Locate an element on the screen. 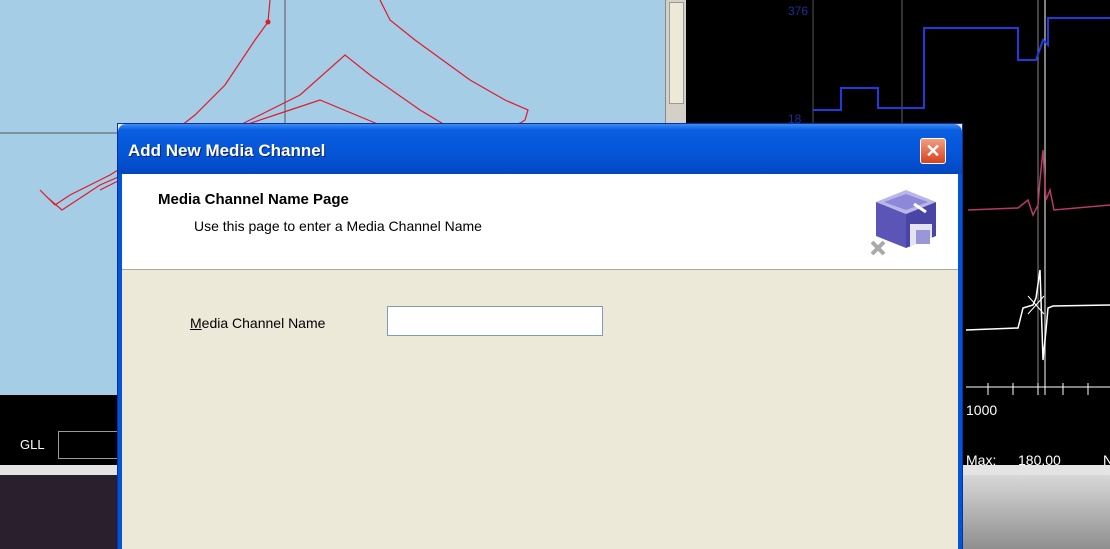  media-channel-name-label: Media Channel Name is located at coordinates (257, 323).